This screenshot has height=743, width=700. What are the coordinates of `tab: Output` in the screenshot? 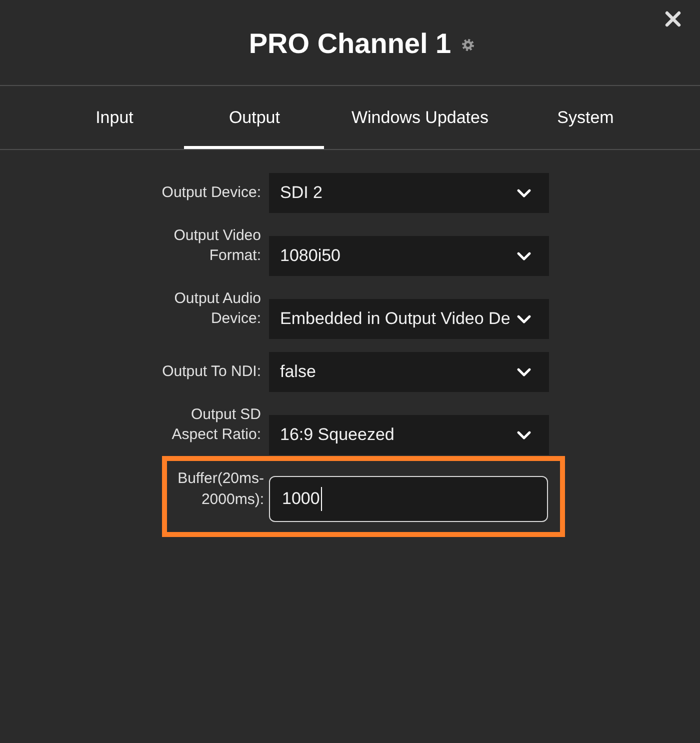 It's located at (254, 117).